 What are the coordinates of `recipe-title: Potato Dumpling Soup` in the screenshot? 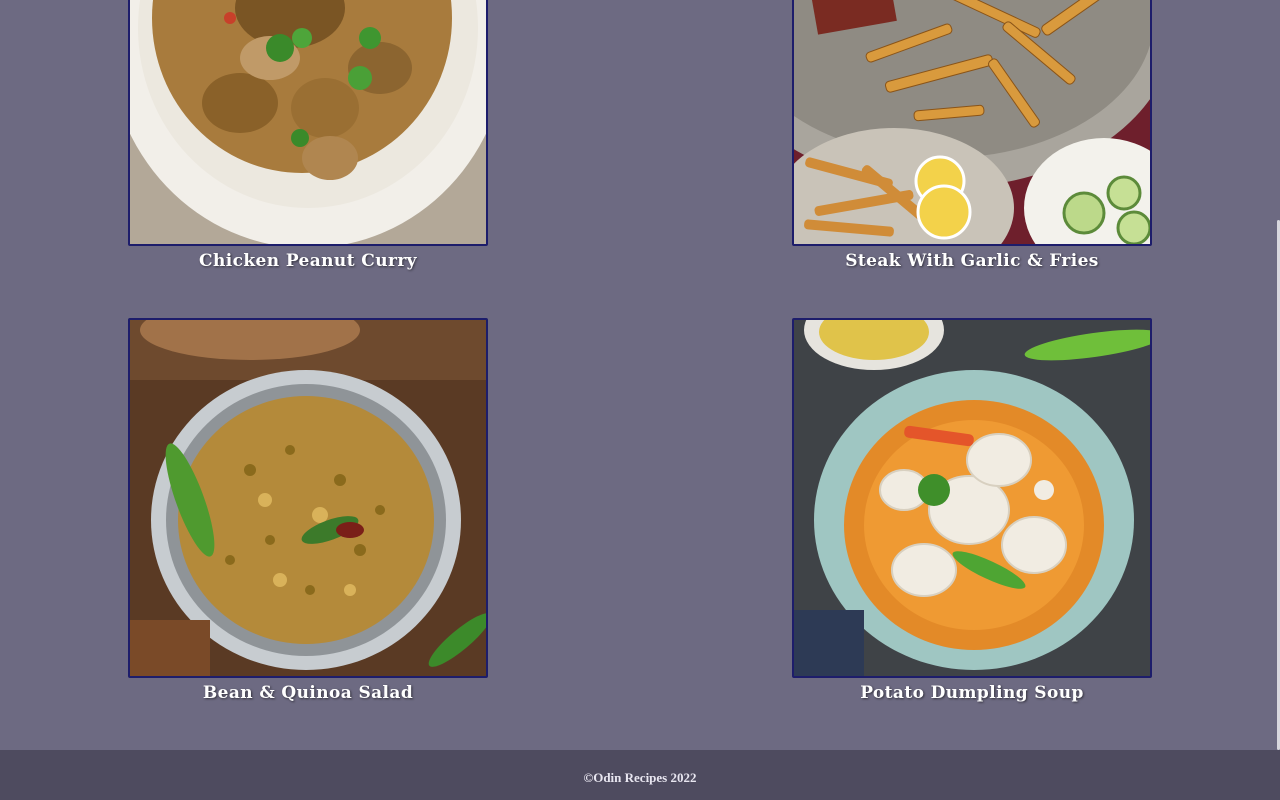 It's located at (972, 693).